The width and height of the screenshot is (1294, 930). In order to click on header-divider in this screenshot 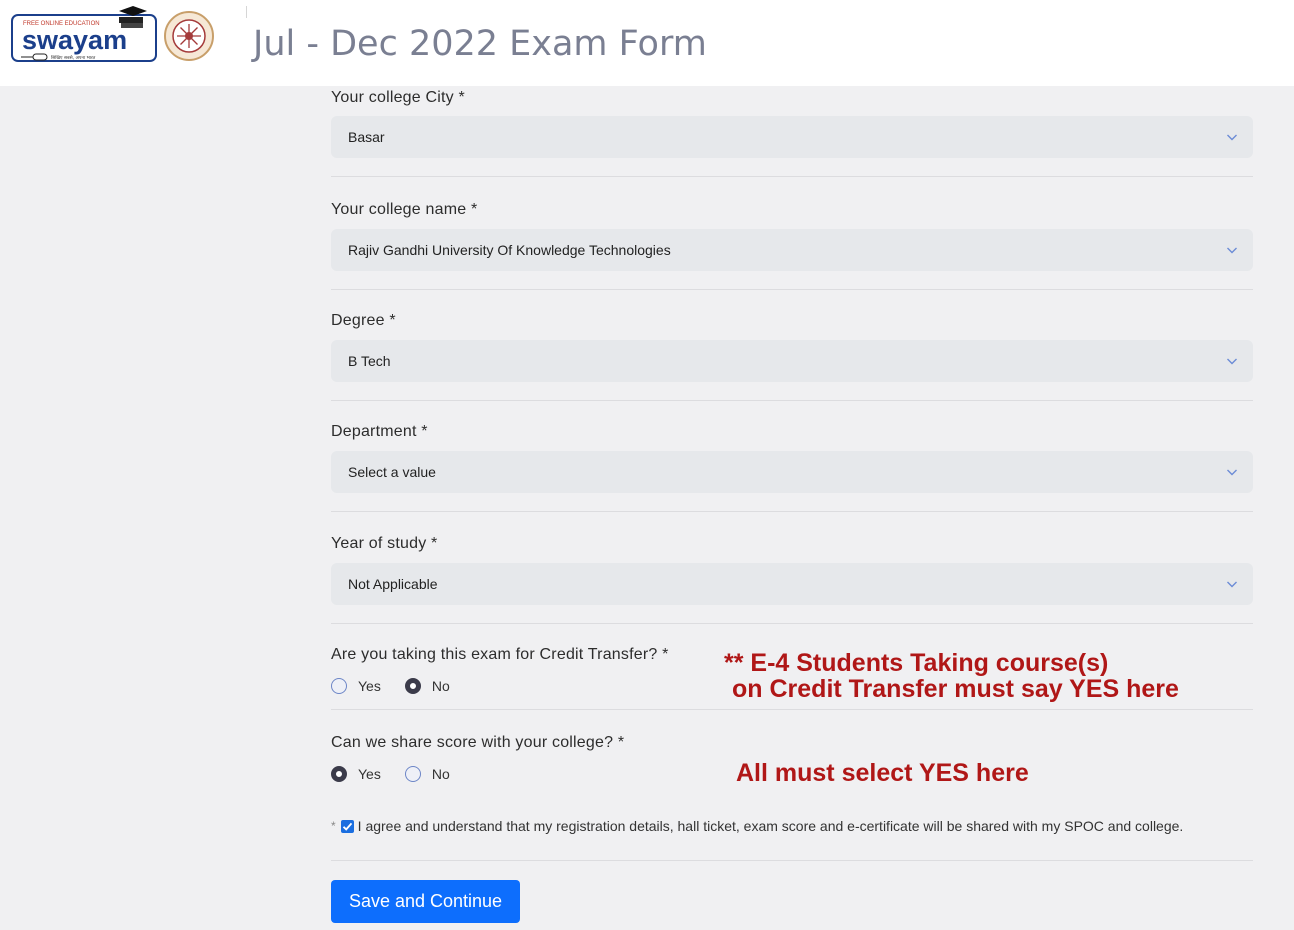, I will do `click(246, 12)`.